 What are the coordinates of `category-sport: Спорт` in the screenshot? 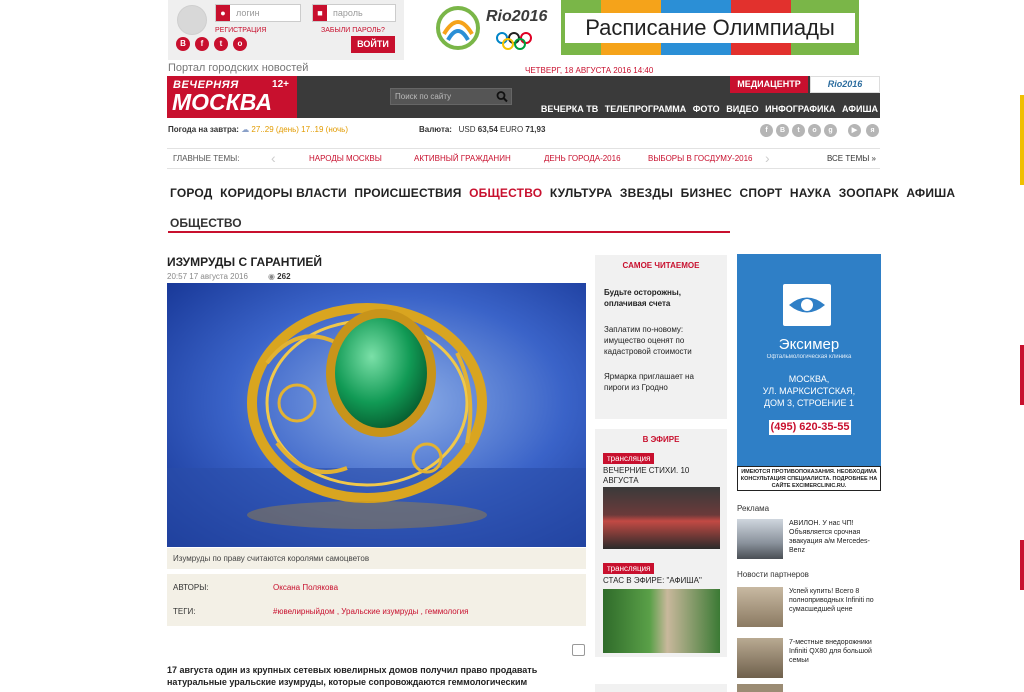 It's located at (761, 193).